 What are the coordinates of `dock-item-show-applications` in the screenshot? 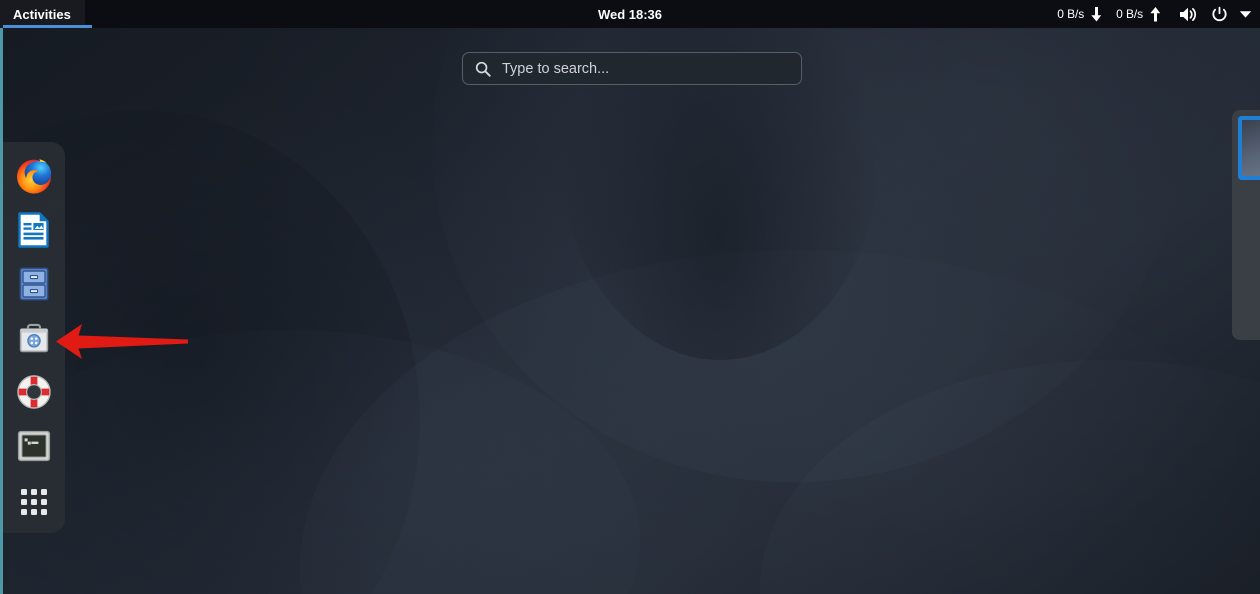 It's located at (34, 502).